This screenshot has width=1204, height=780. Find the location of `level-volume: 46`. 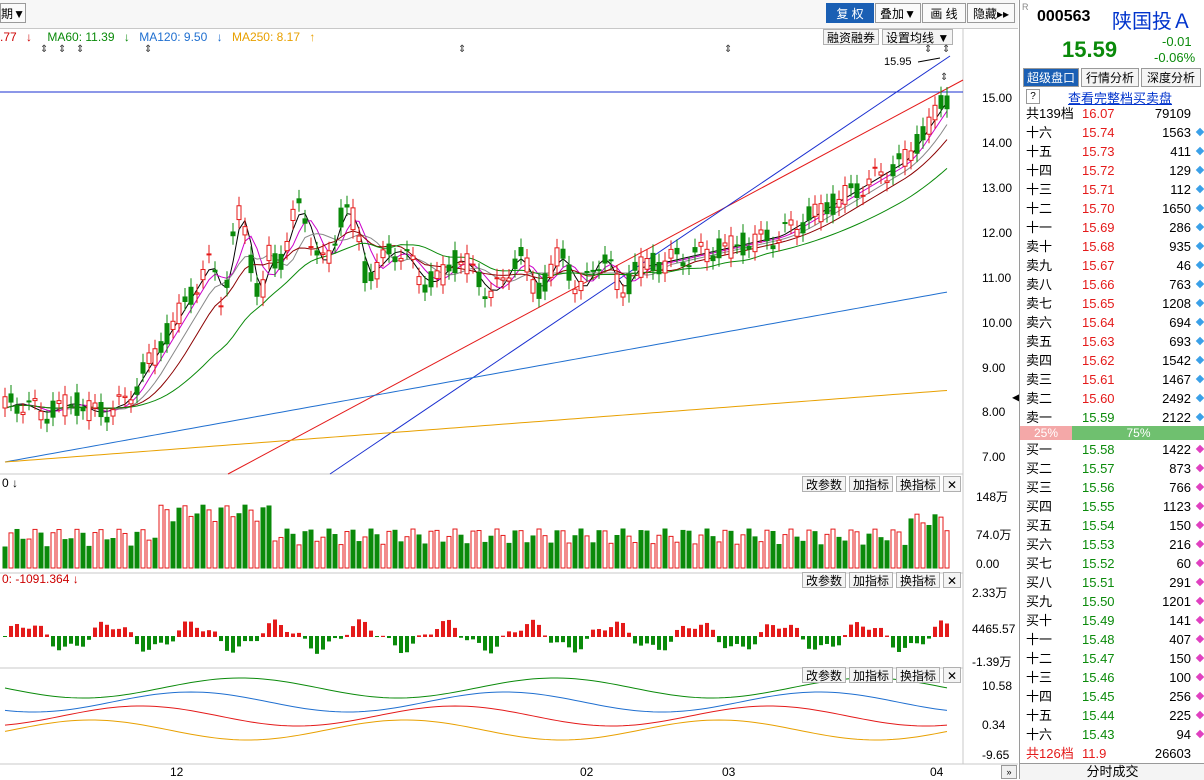

level-volume: 46 is located at coordinates (1183, 265).